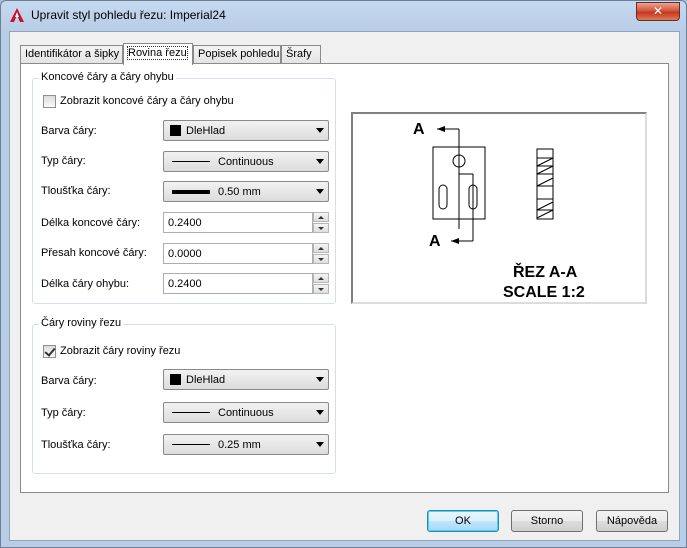 The image size is (687, 548). Describe the element at coordinates (17, 15) in the screenshot. I see `autocad-app-icon` at that location.